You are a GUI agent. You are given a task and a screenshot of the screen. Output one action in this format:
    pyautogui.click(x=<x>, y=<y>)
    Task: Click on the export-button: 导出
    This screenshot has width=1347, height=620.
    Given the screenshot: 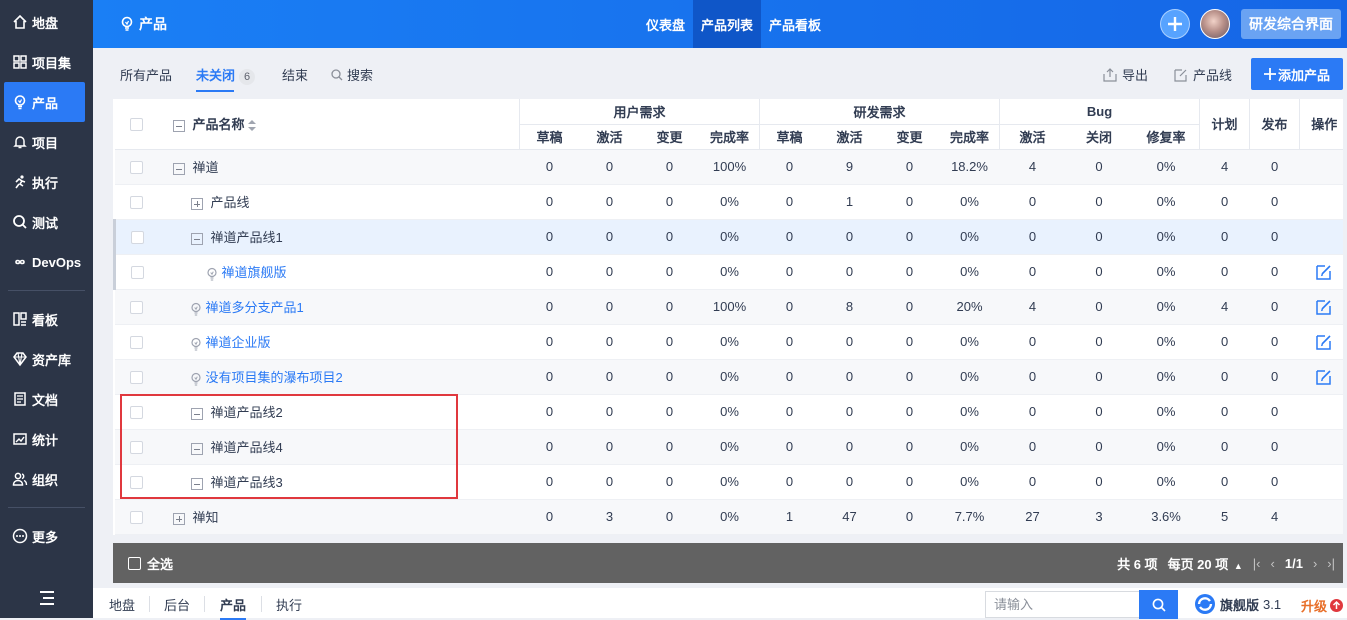 What is the action you would take?
    pyautogui.click(x=1125, y=74)
    